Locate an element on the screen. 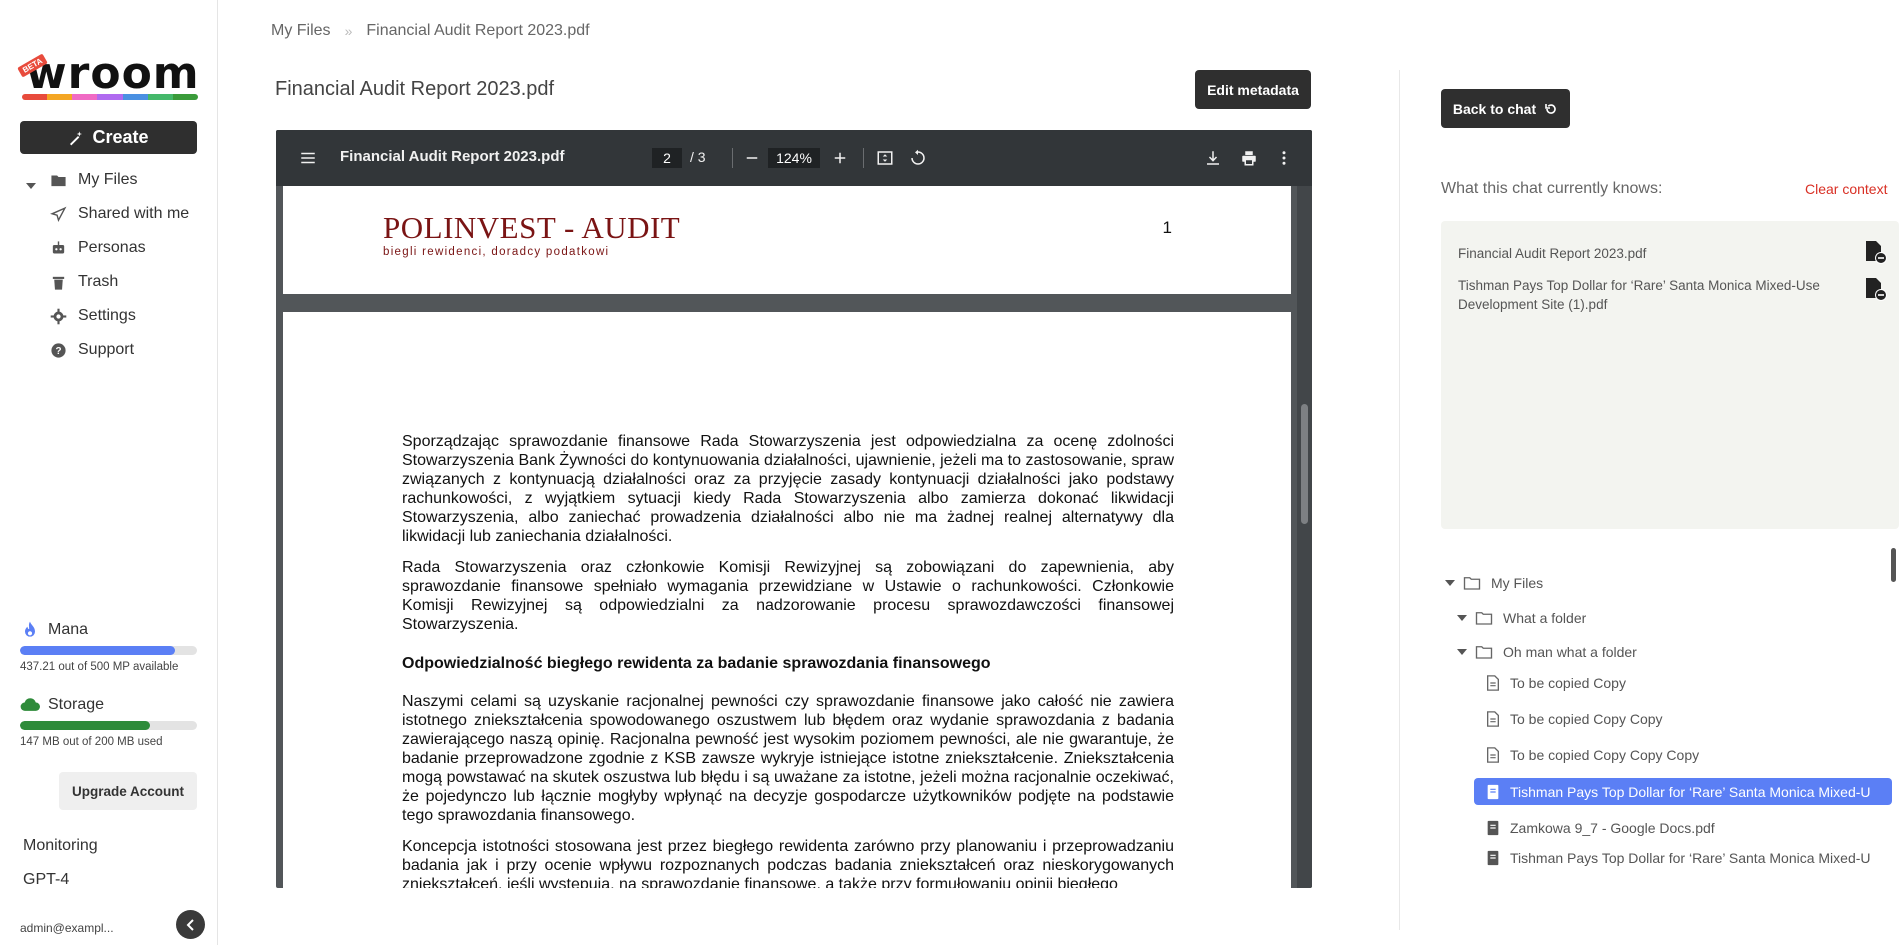 This screenshot has height=945, width=1903. tree-folder: My Files is located at coordinates (1494, 583).